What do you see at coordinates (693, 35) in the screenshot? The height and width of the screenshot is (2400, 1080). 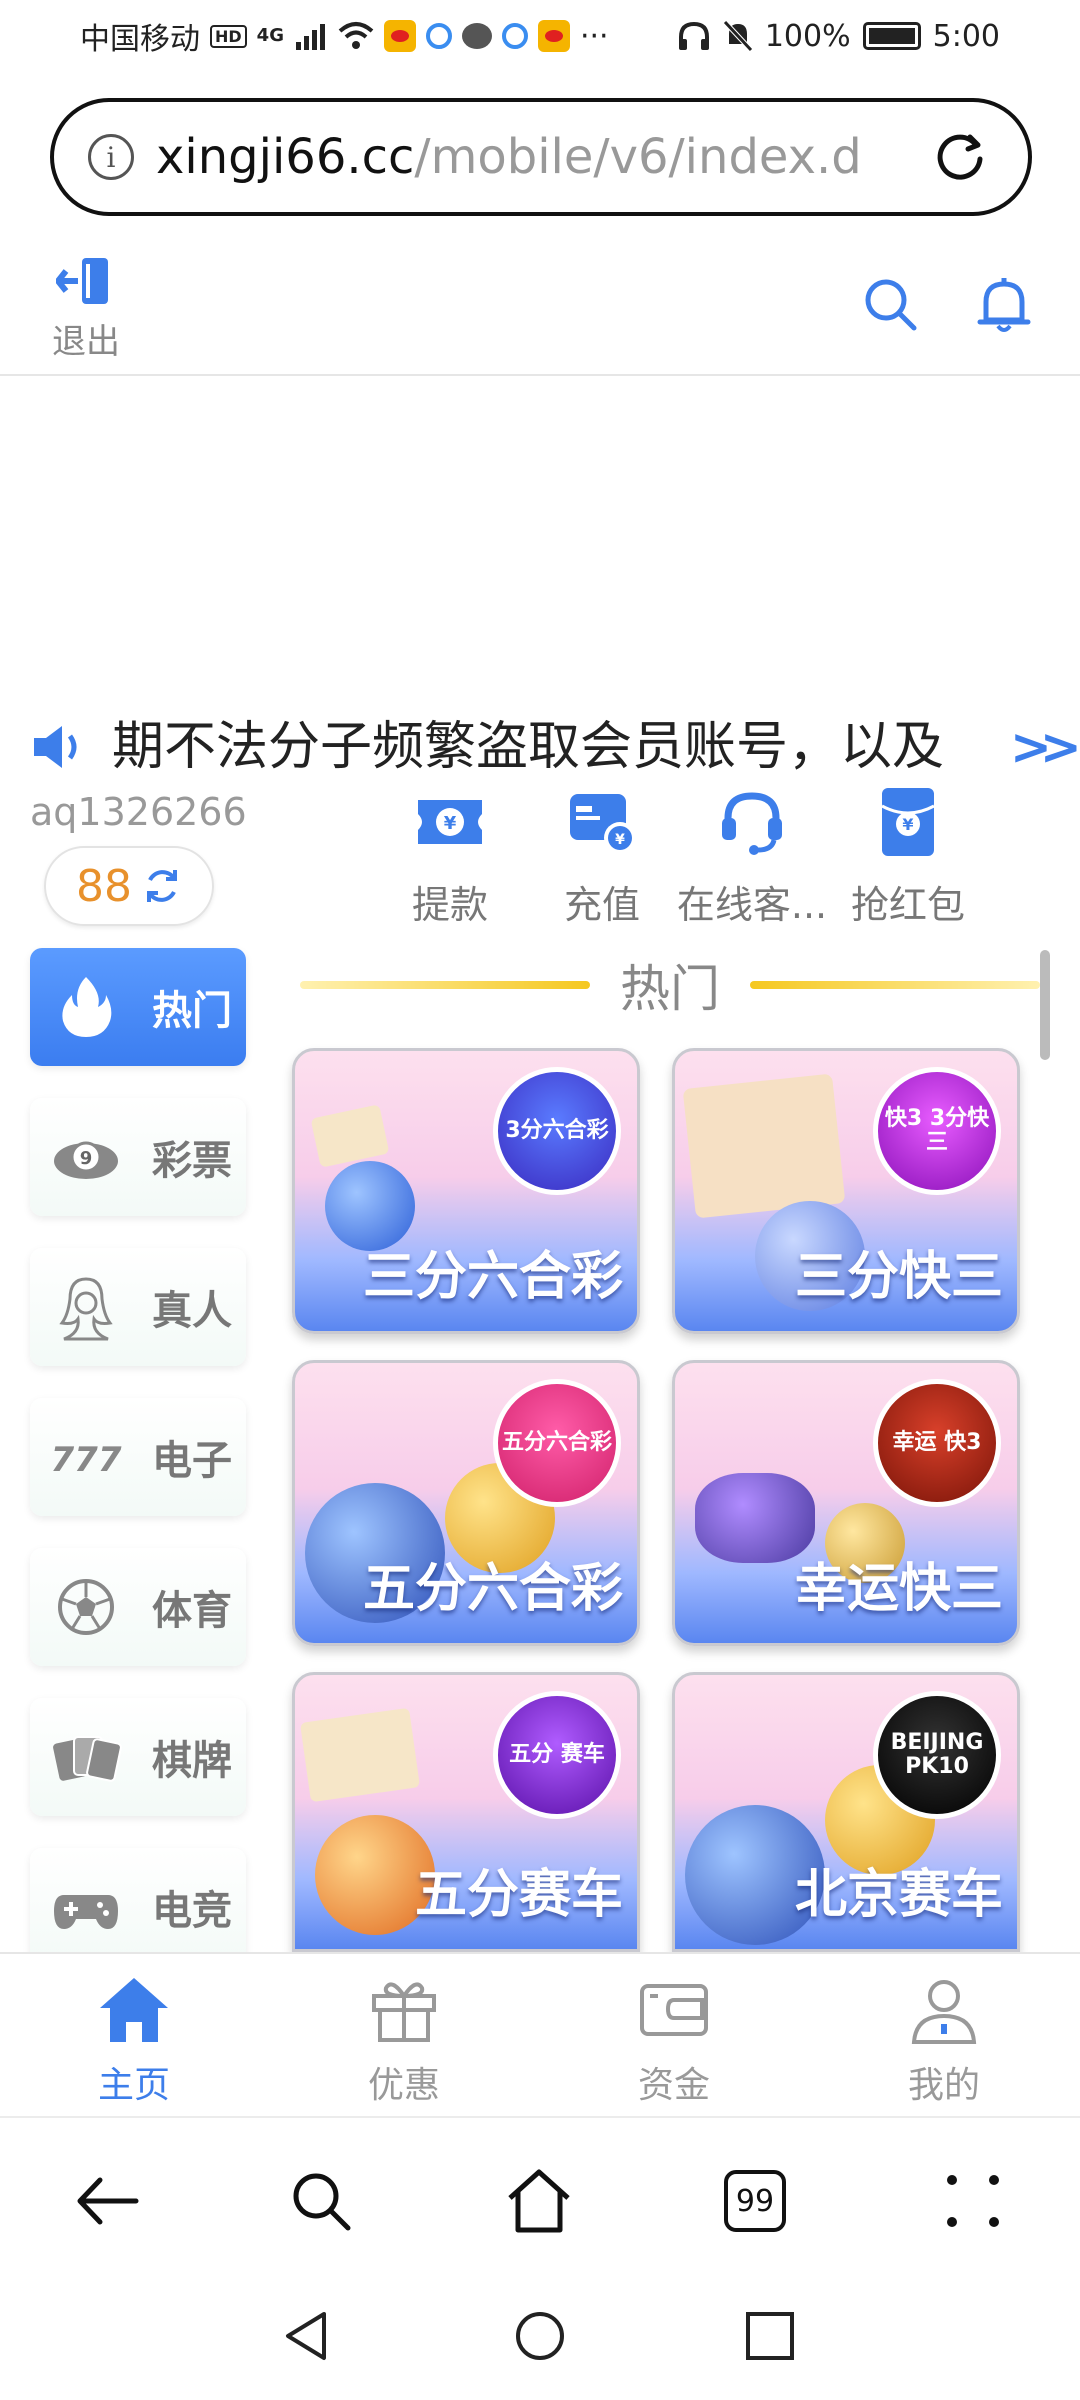 I see `headphones-icon` at bounding box center [693, 35].